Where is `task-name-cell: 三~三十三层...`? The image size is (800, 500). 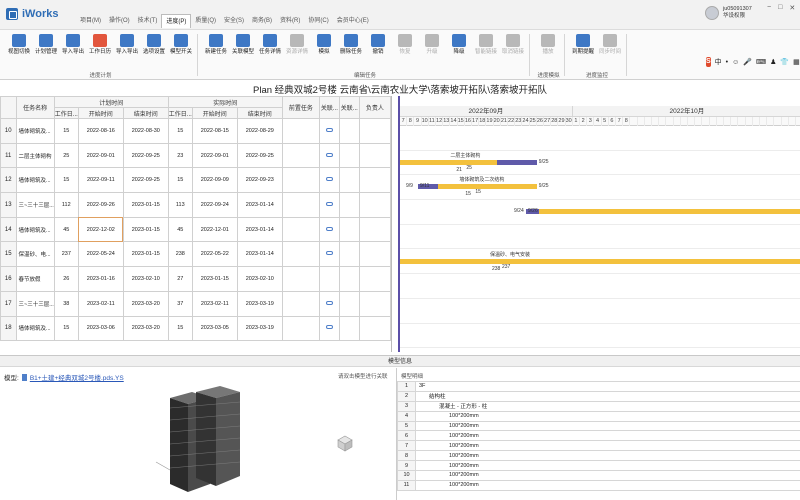 task-name-cell: 三~三十三层... is located at coordinates (35, 303).